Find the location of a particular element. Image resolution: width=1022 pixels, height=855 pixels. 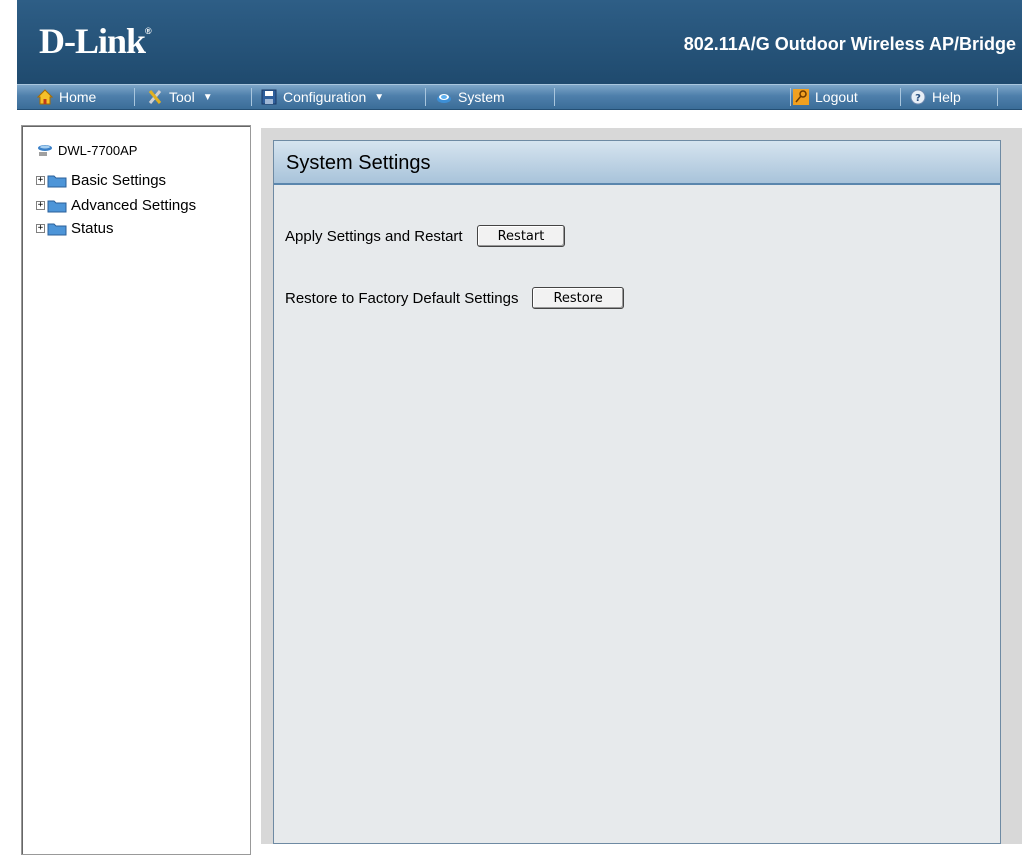

menu-configuration: Configuration ▼ is located at coordinates (322, 97).